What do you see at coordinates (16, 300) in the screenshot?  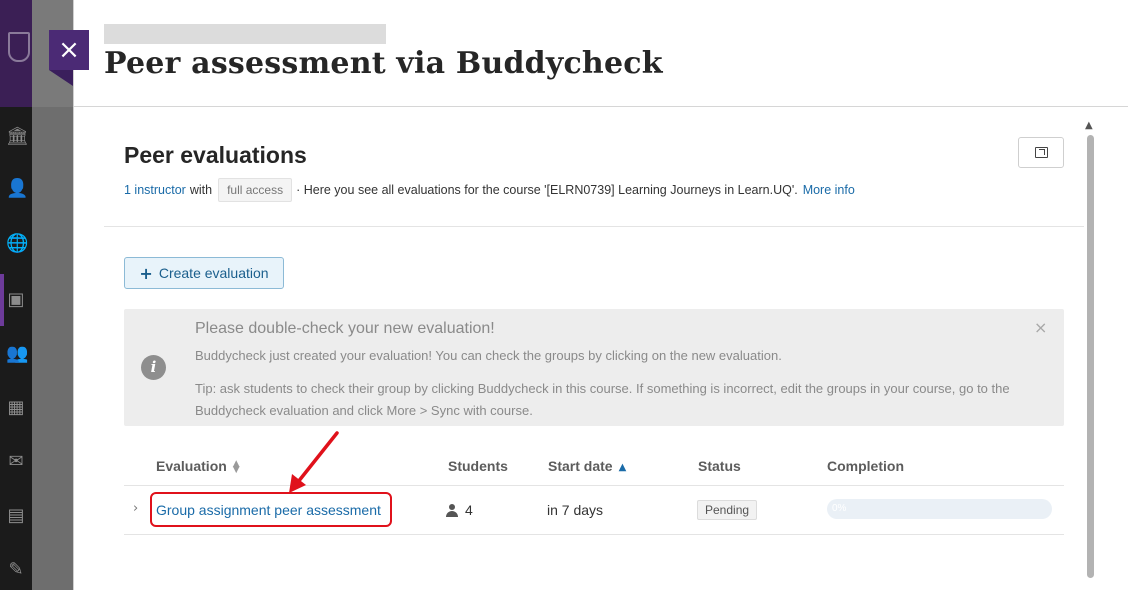 I see `courses-icon: ▣` at bounding box center [16, 300].